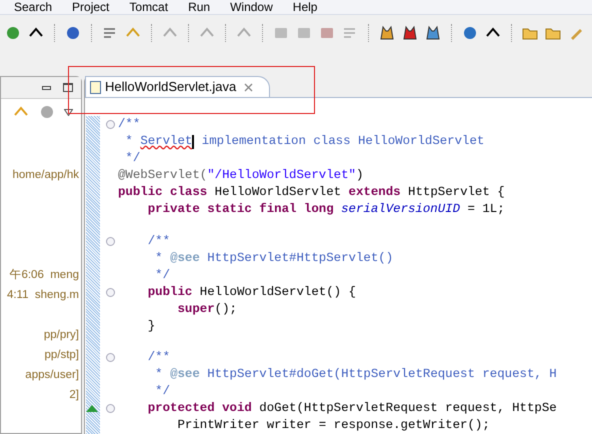 This screenshot has height=434, width=592. What do you see at coordinates (278, 192) in the screenshot?
I see `code-token: HelloWorldServlet` at bounding box center [278, 192].